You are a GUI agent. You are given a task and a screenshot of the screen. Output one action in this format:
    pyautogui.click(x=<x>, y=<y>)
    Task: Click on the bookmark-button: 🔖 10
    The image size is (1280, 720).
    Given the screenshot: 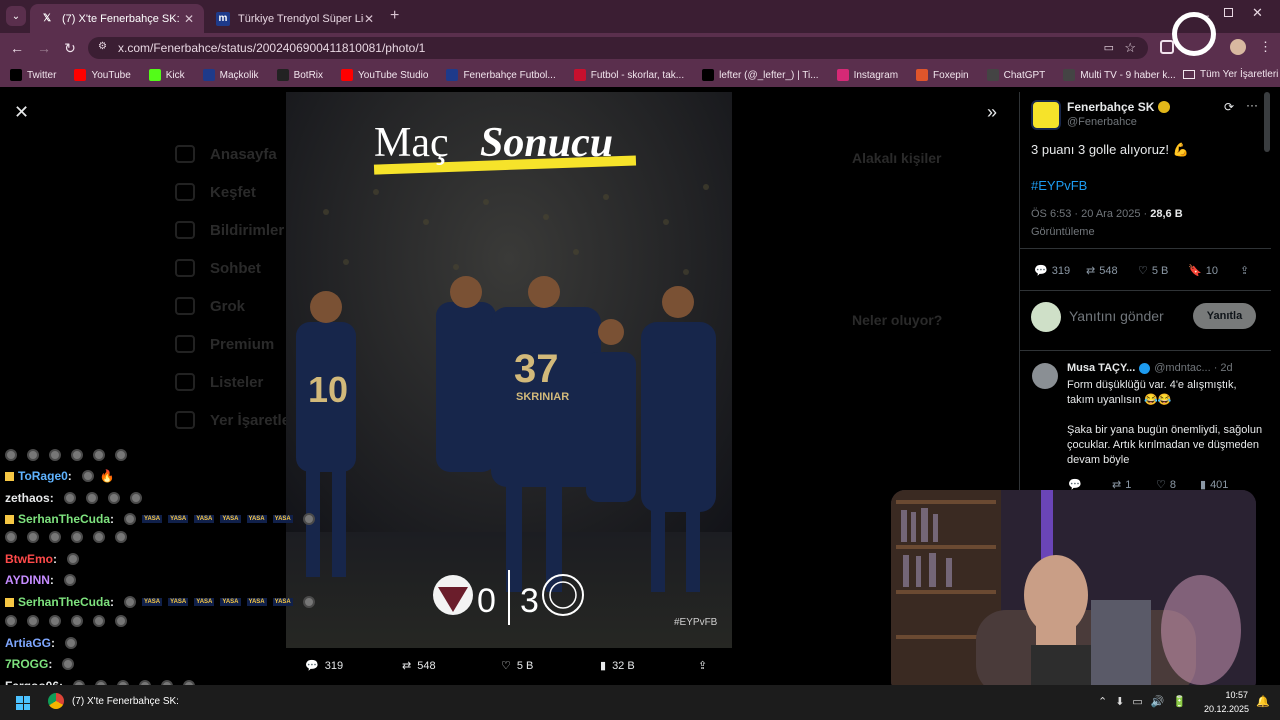 What is the action you would take?
    pyautogui.click(x=1203, y=271)
    